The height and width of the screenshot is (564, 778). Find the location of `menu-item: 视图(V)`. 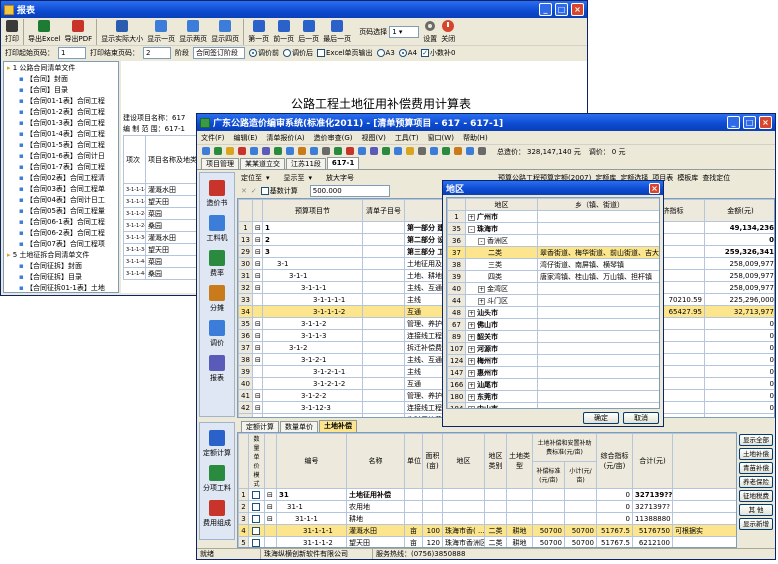

menu-item: 视图(V) is located at coordinates (374, 138).